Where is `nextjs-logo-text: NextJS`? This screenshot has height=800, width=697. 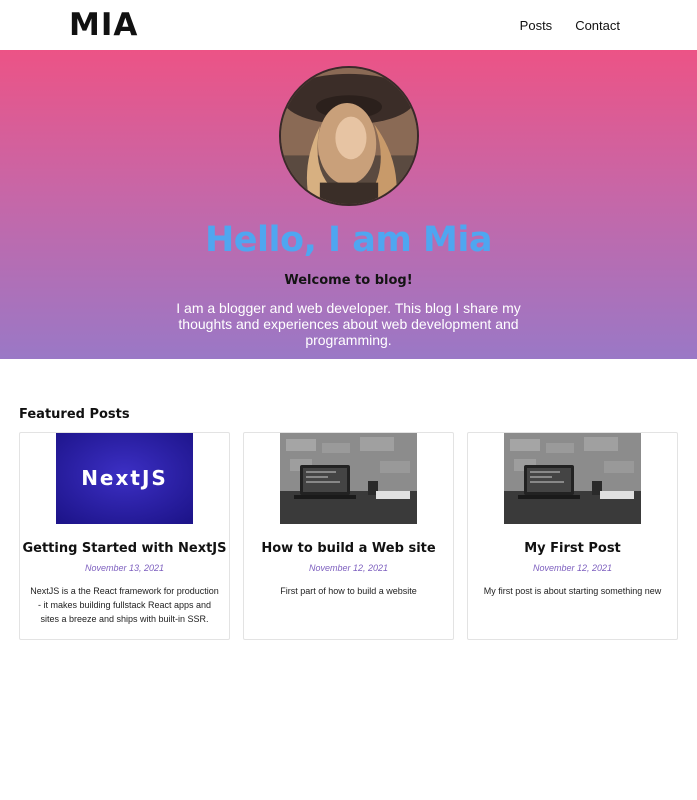 nextjs-logo-text: NextJS is located at coordinates (124, 478).